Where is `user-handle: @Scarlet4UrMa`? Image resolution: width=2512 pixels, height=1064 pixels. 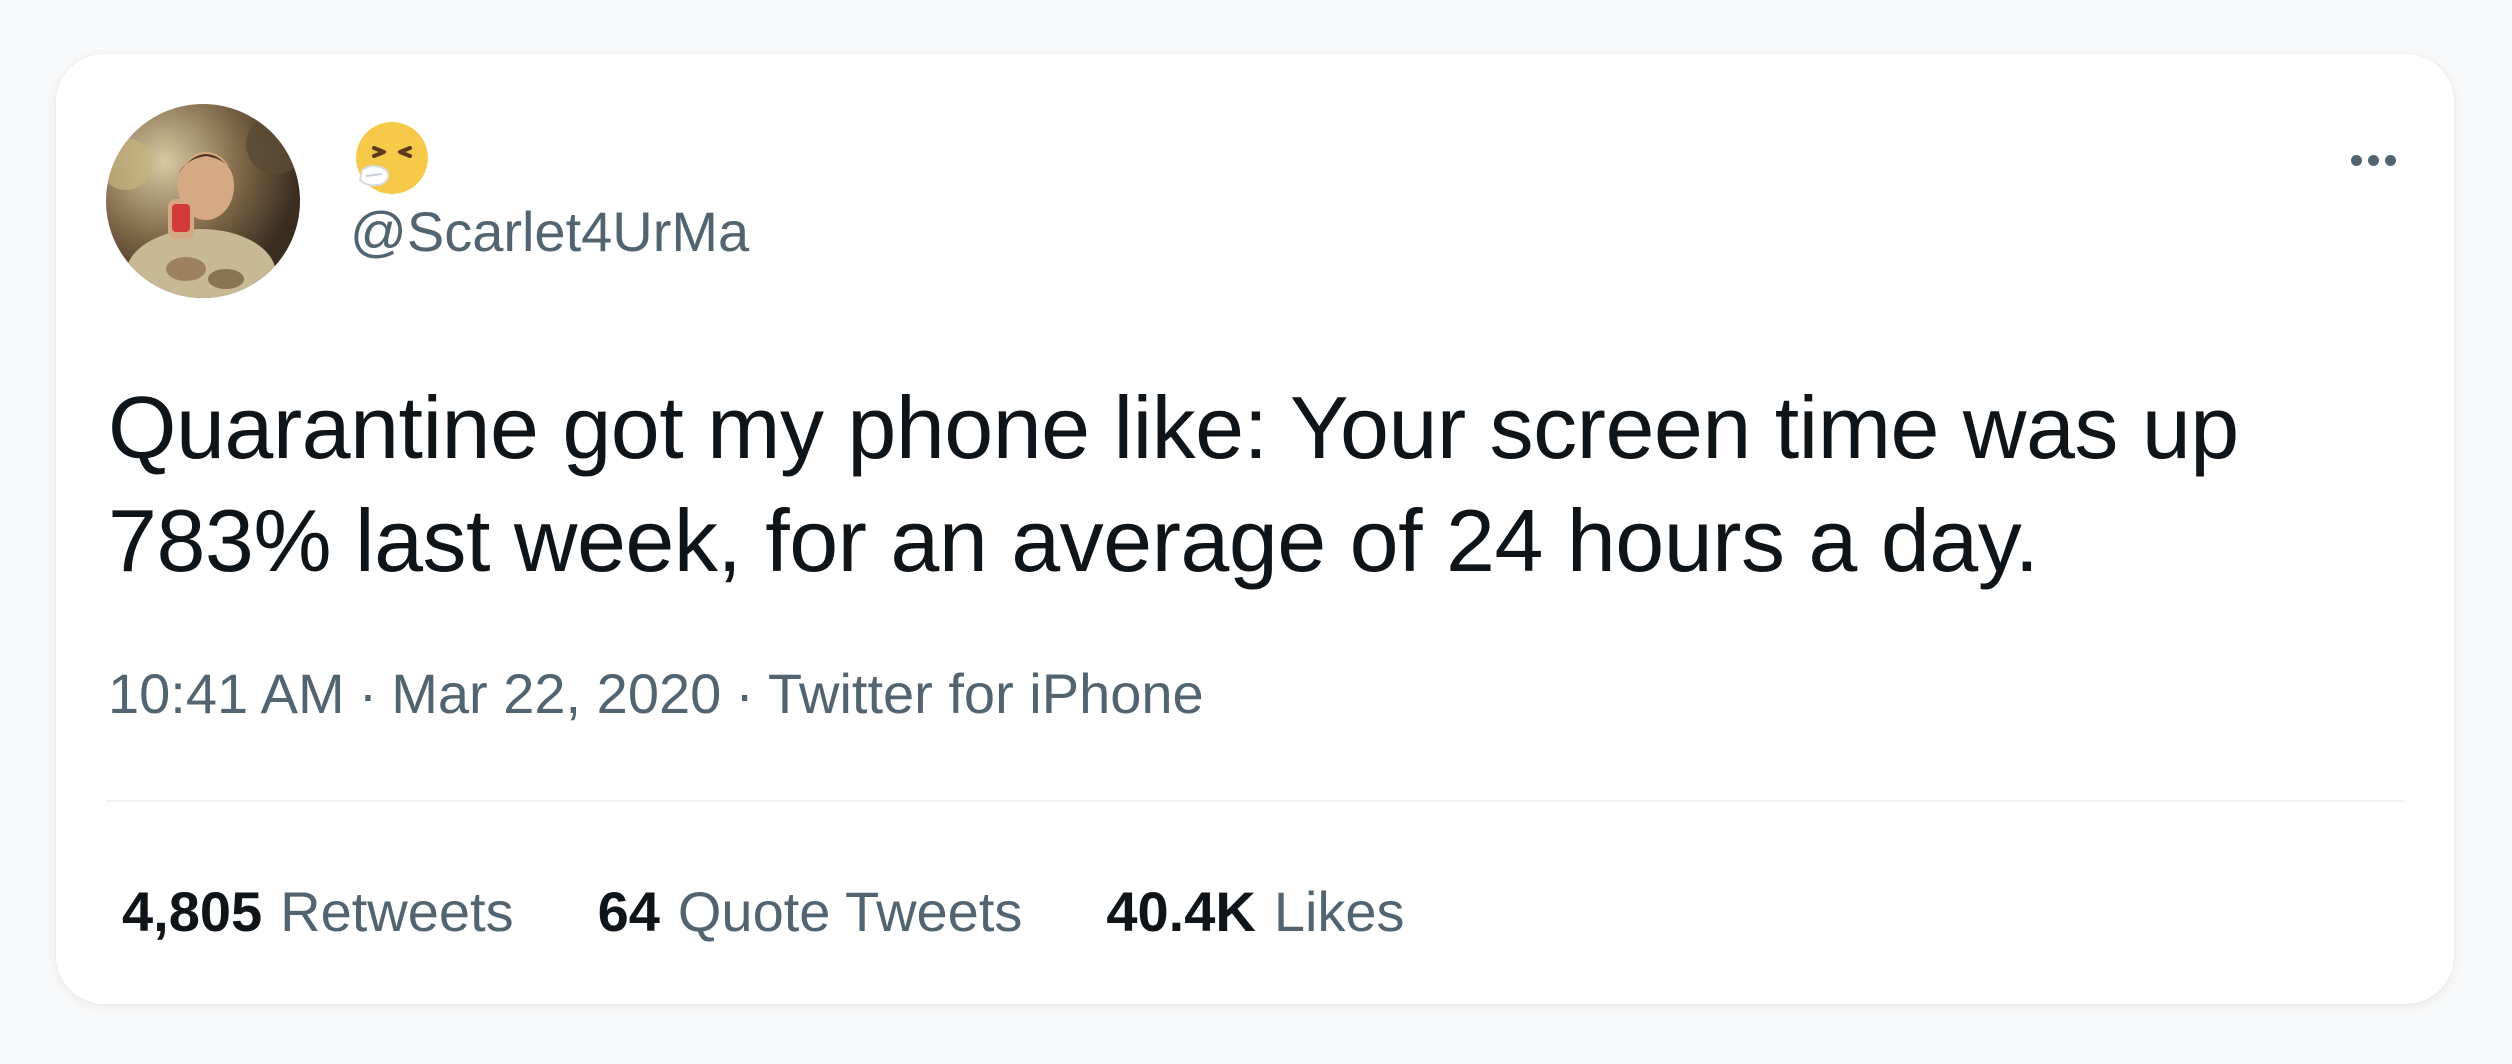
user-handle: @Scarlet4UrMa is located at coordinates (549, 232).